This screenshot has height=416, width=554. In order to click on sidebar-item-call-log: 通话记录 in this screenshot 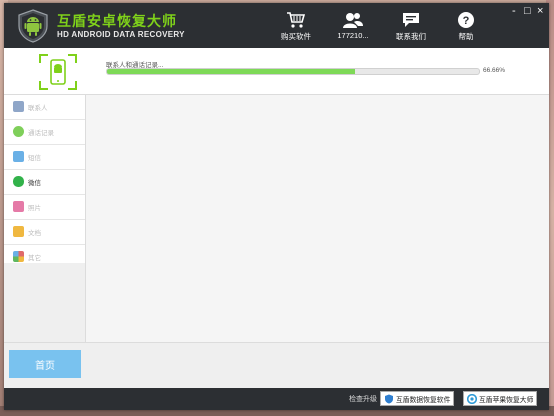, I will do `click(44, 132)`.